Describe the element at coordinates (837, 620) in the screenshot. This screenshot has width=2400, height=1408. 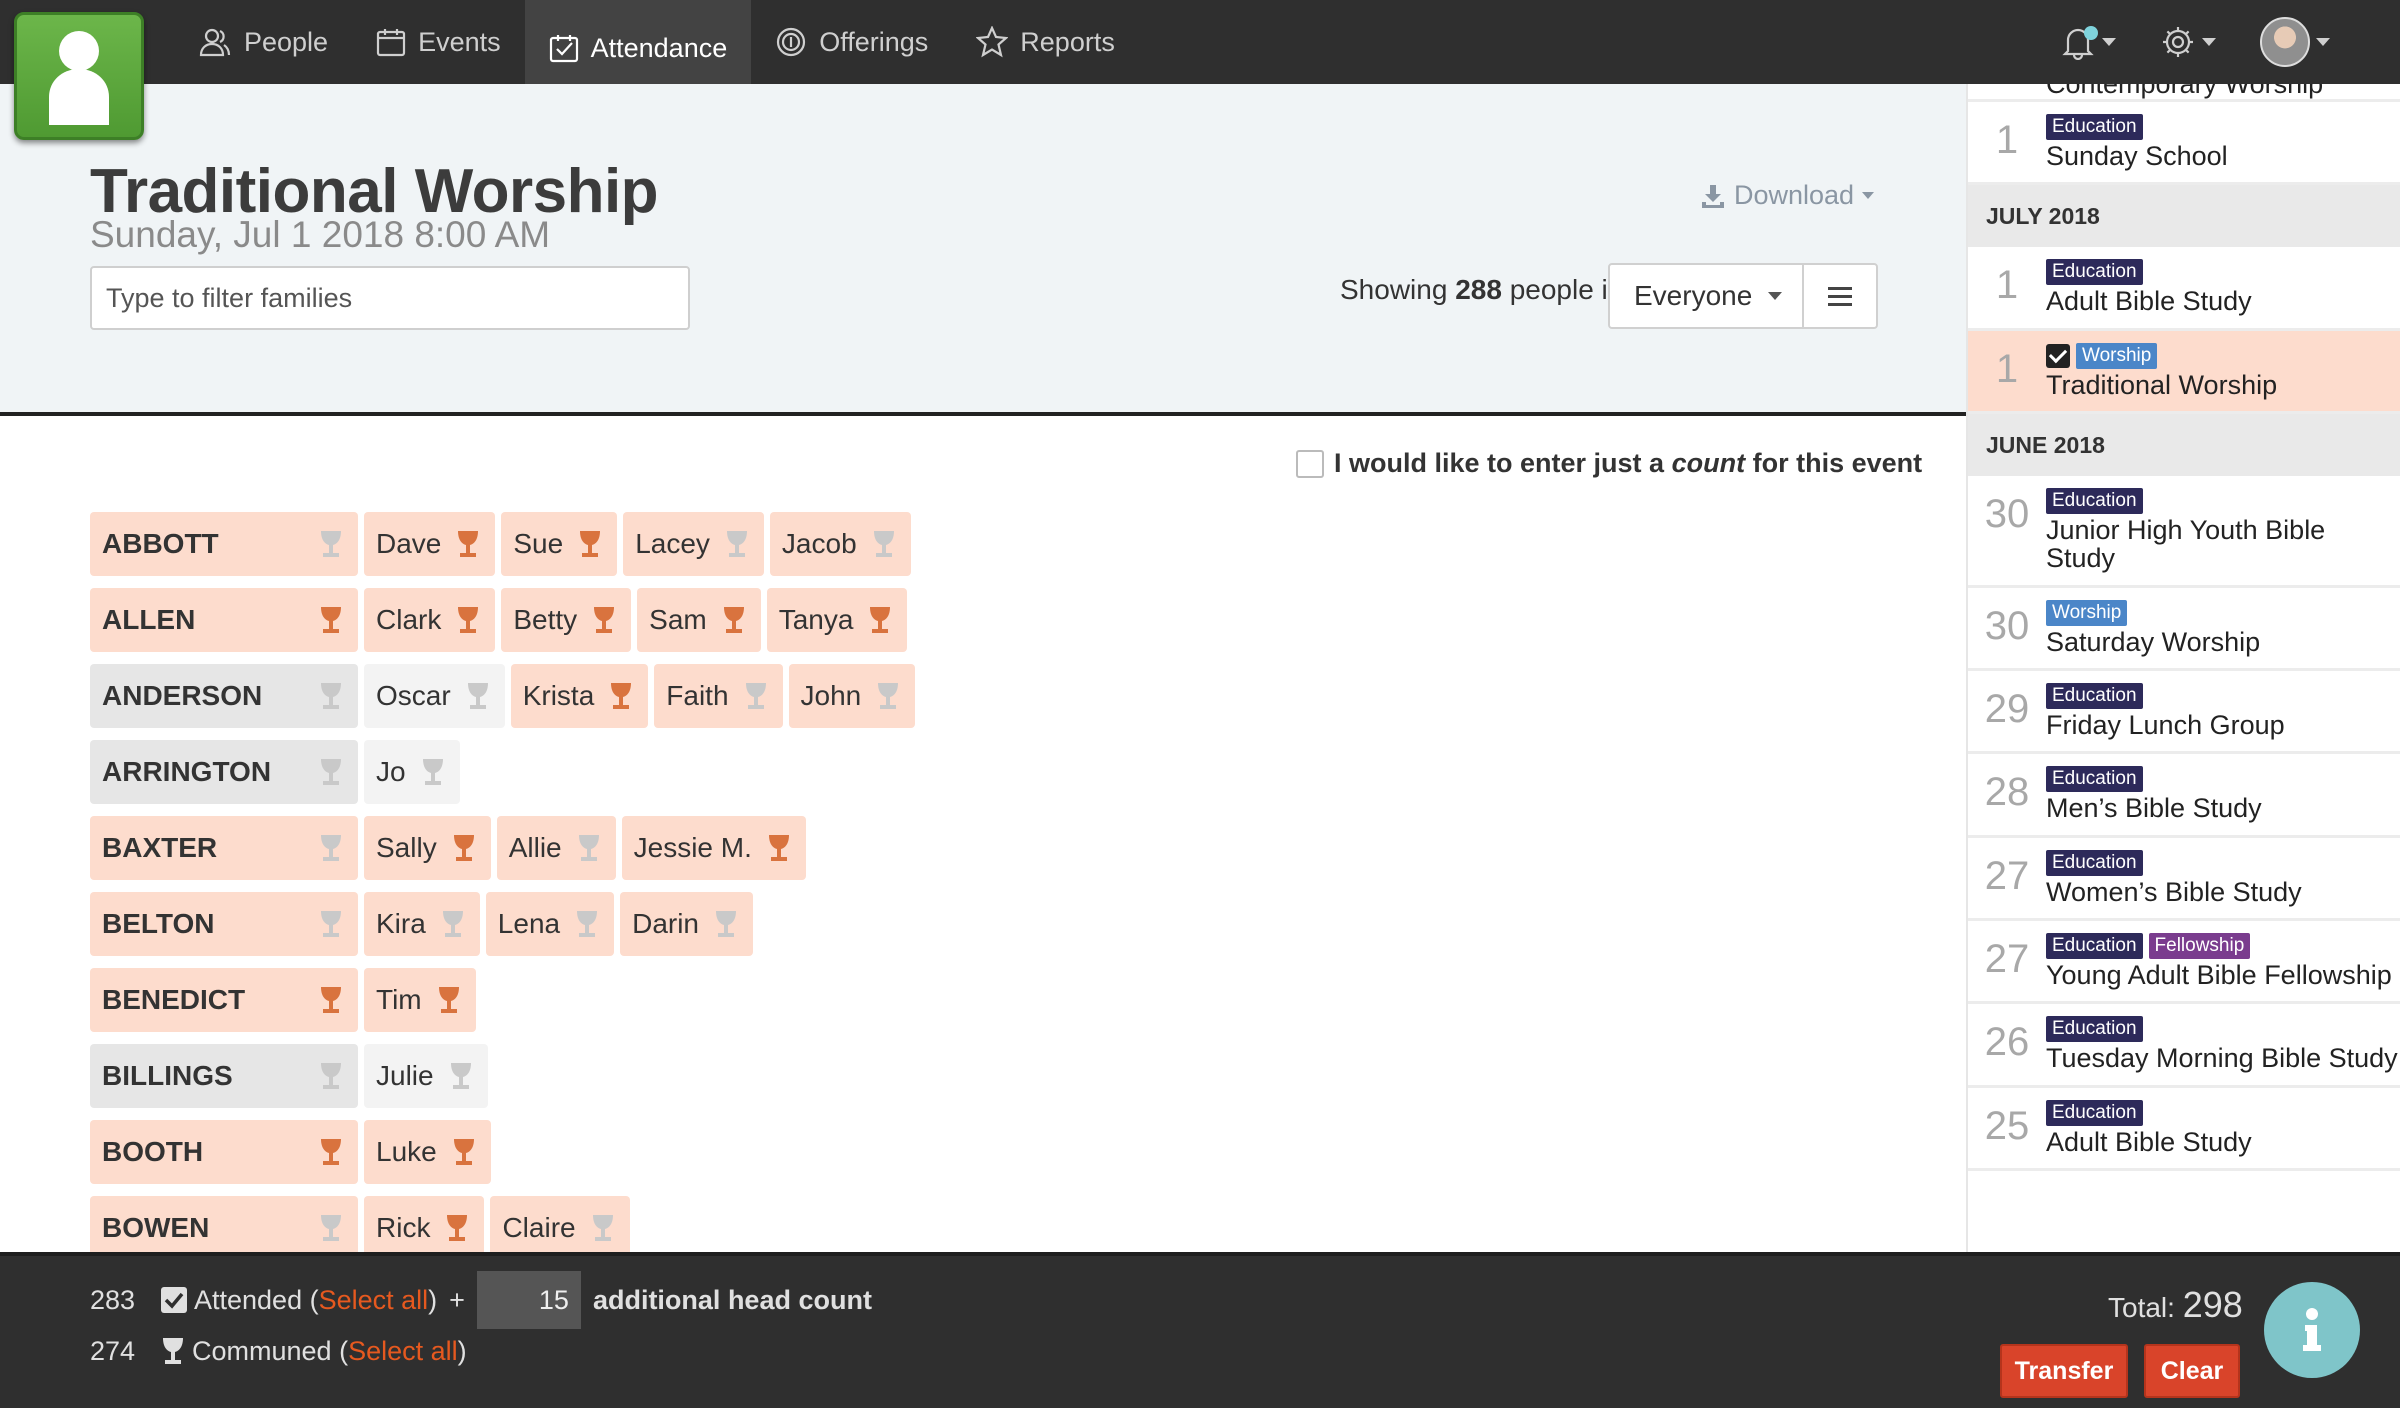
I see `member-cell: Tanya` at that location.